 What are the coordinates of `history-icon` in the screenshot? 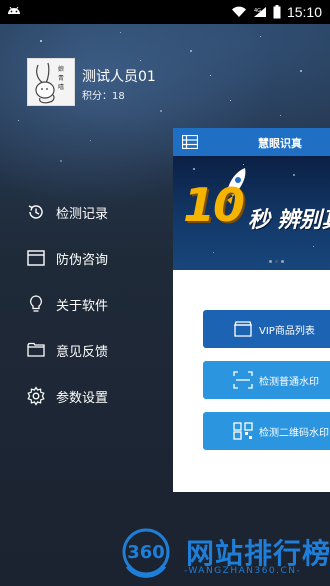 It's located at (35, 212).